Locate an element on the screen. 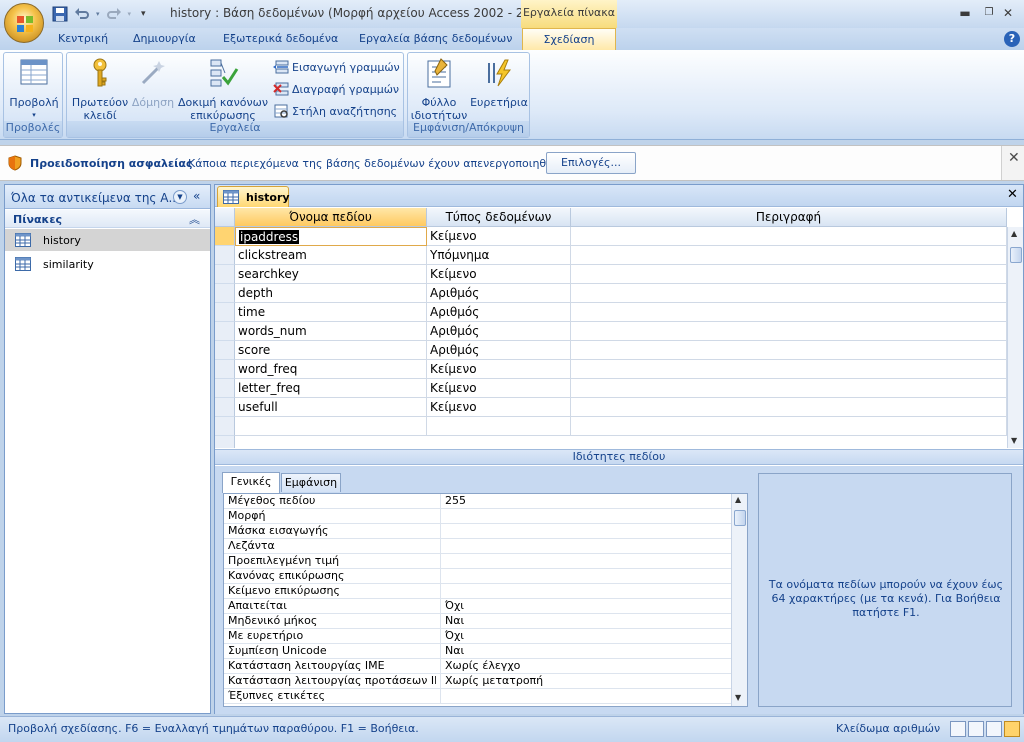  property-value: Χωρίς μετατροπή is located at coordinates (585, 681).